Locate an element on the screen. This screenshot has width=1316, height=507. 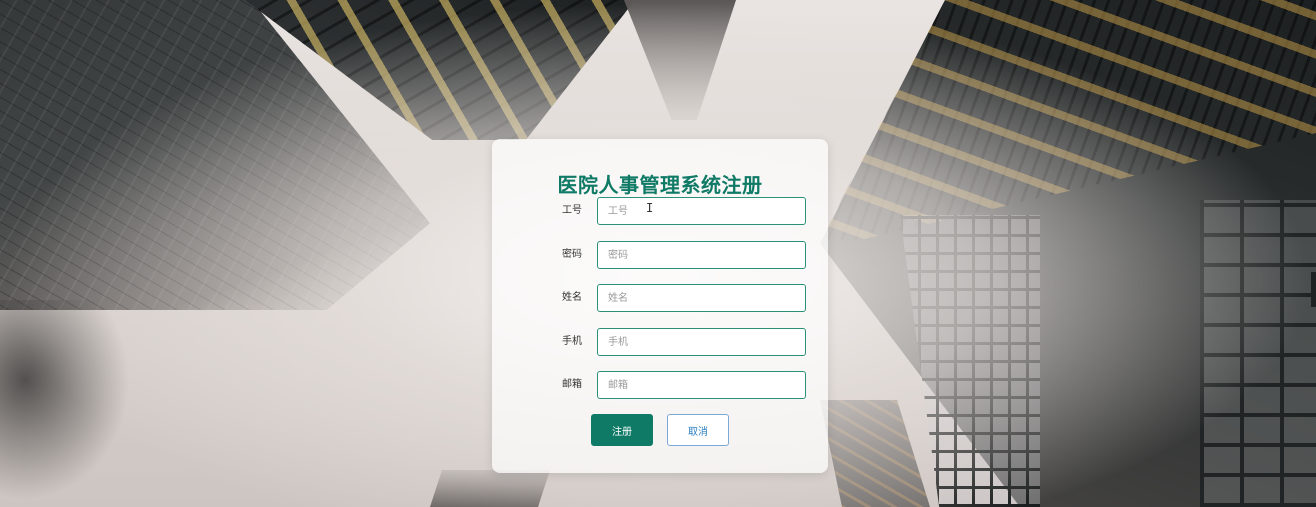
form-row-employee-id: 工号 is located at coordinates (682, 211).